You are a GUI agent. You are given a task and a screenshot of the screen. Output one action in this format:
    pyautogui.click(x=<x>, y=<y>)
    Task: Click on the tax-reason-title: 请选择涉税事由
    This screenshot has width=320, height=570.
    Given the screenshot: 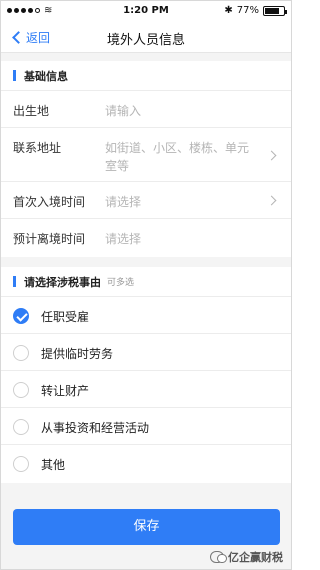 What is the action you would take?
    pyautogui.click(x=62, y=282)
    